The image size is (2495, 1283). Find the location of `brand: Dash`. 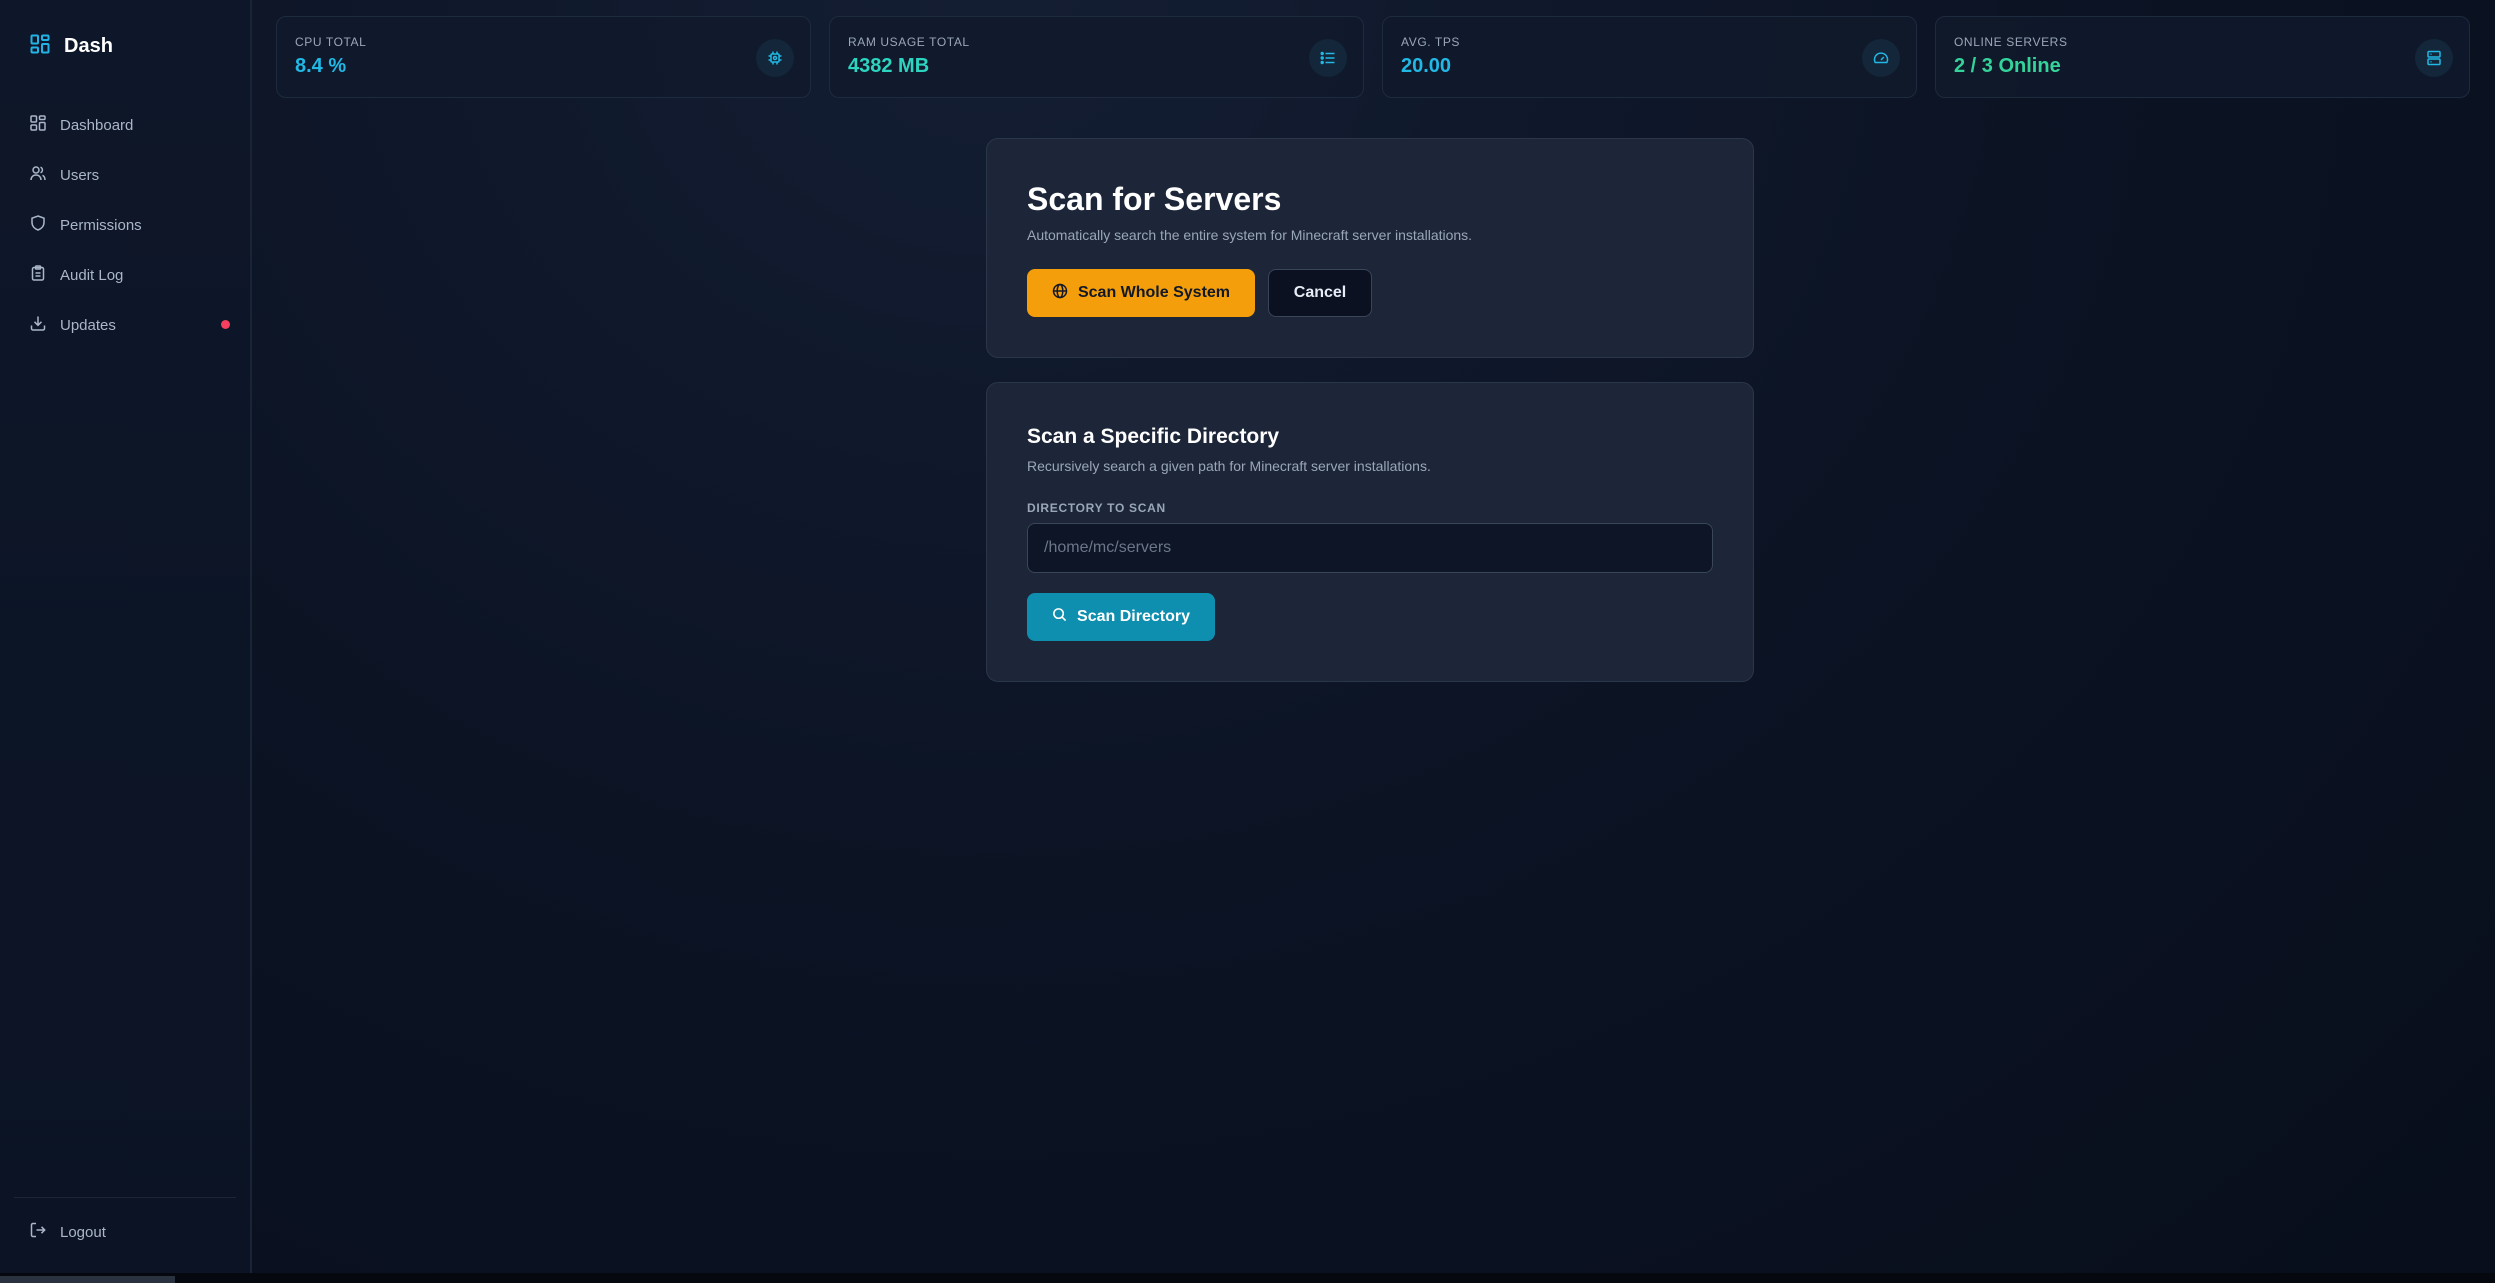

brand: Dash is located at coordinates (71, 46).